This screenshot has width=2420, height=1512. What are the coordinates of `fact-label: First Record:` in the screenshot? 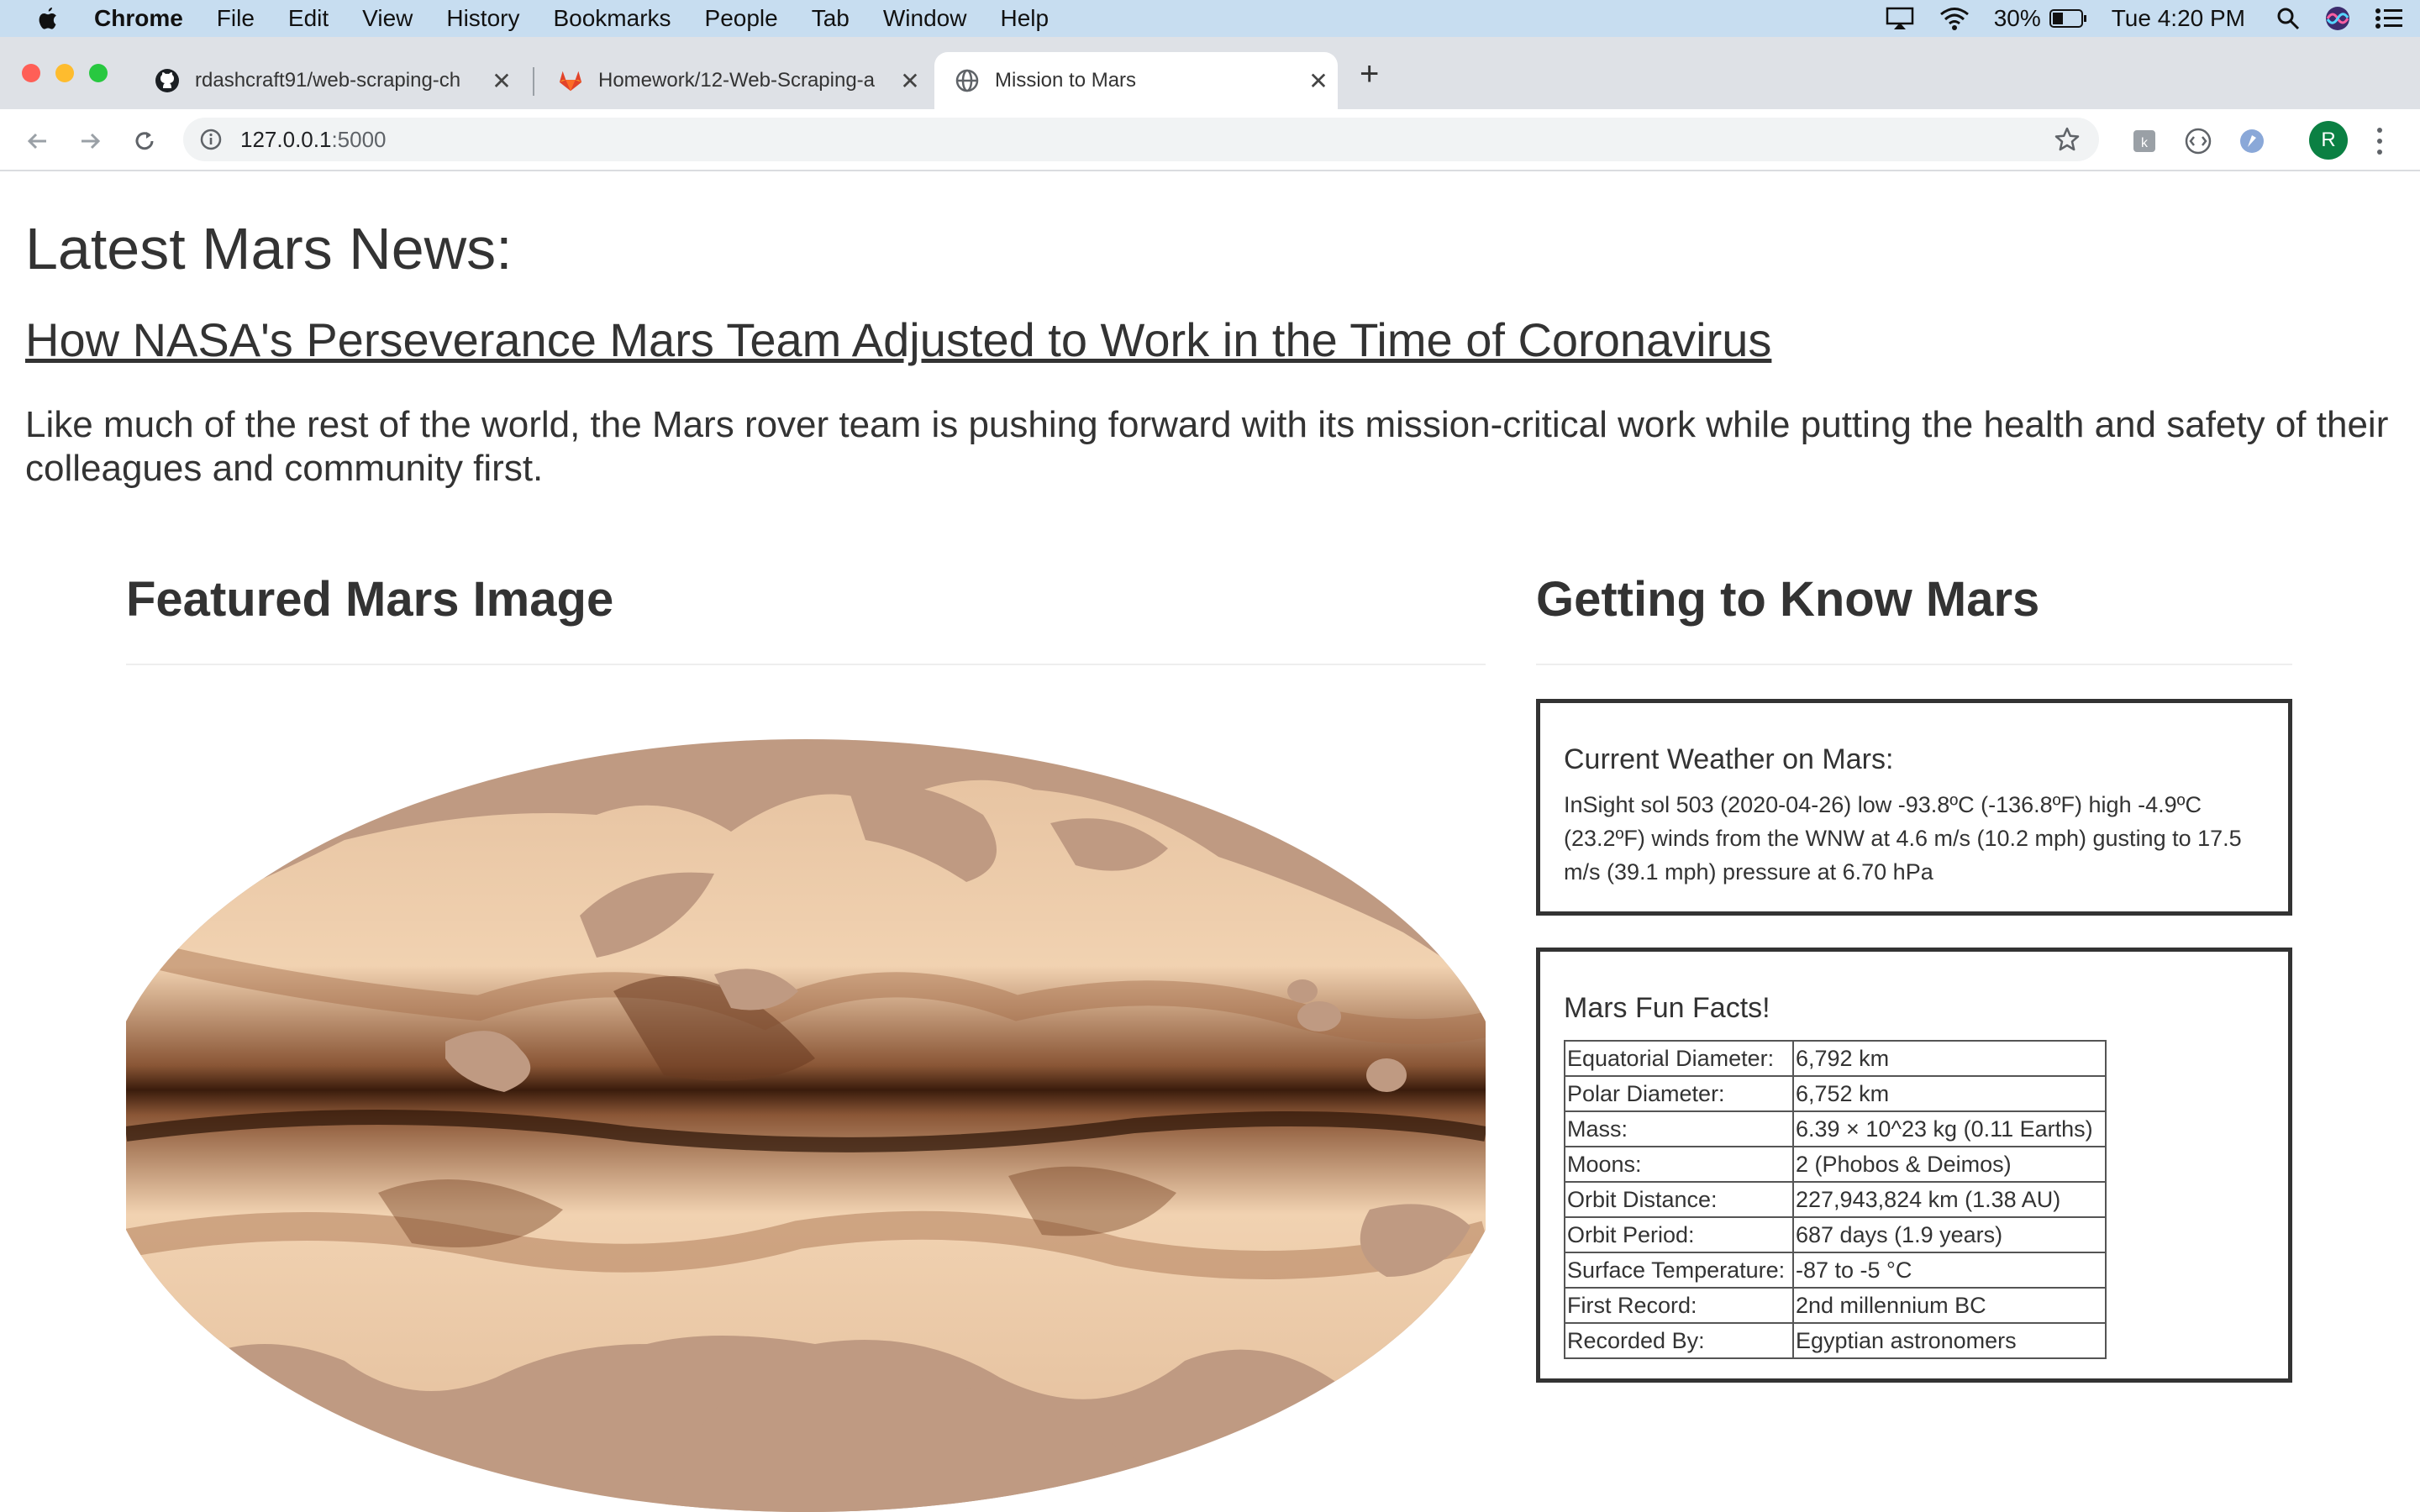 It's located at (1679, 1305).